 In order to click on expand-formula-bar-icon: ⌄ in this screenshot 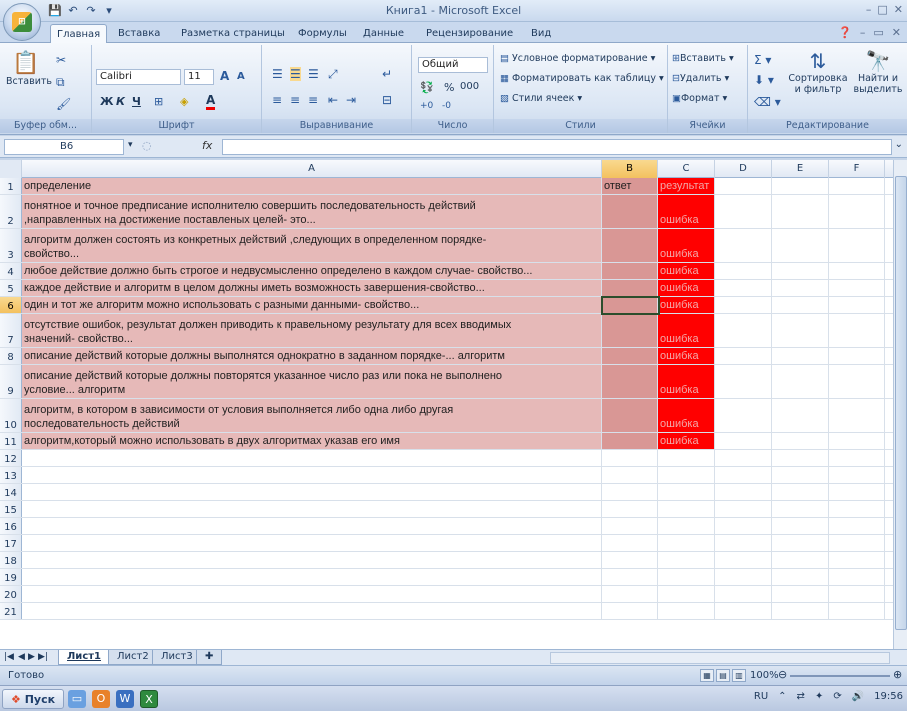, I will do `click(899, 144)`.